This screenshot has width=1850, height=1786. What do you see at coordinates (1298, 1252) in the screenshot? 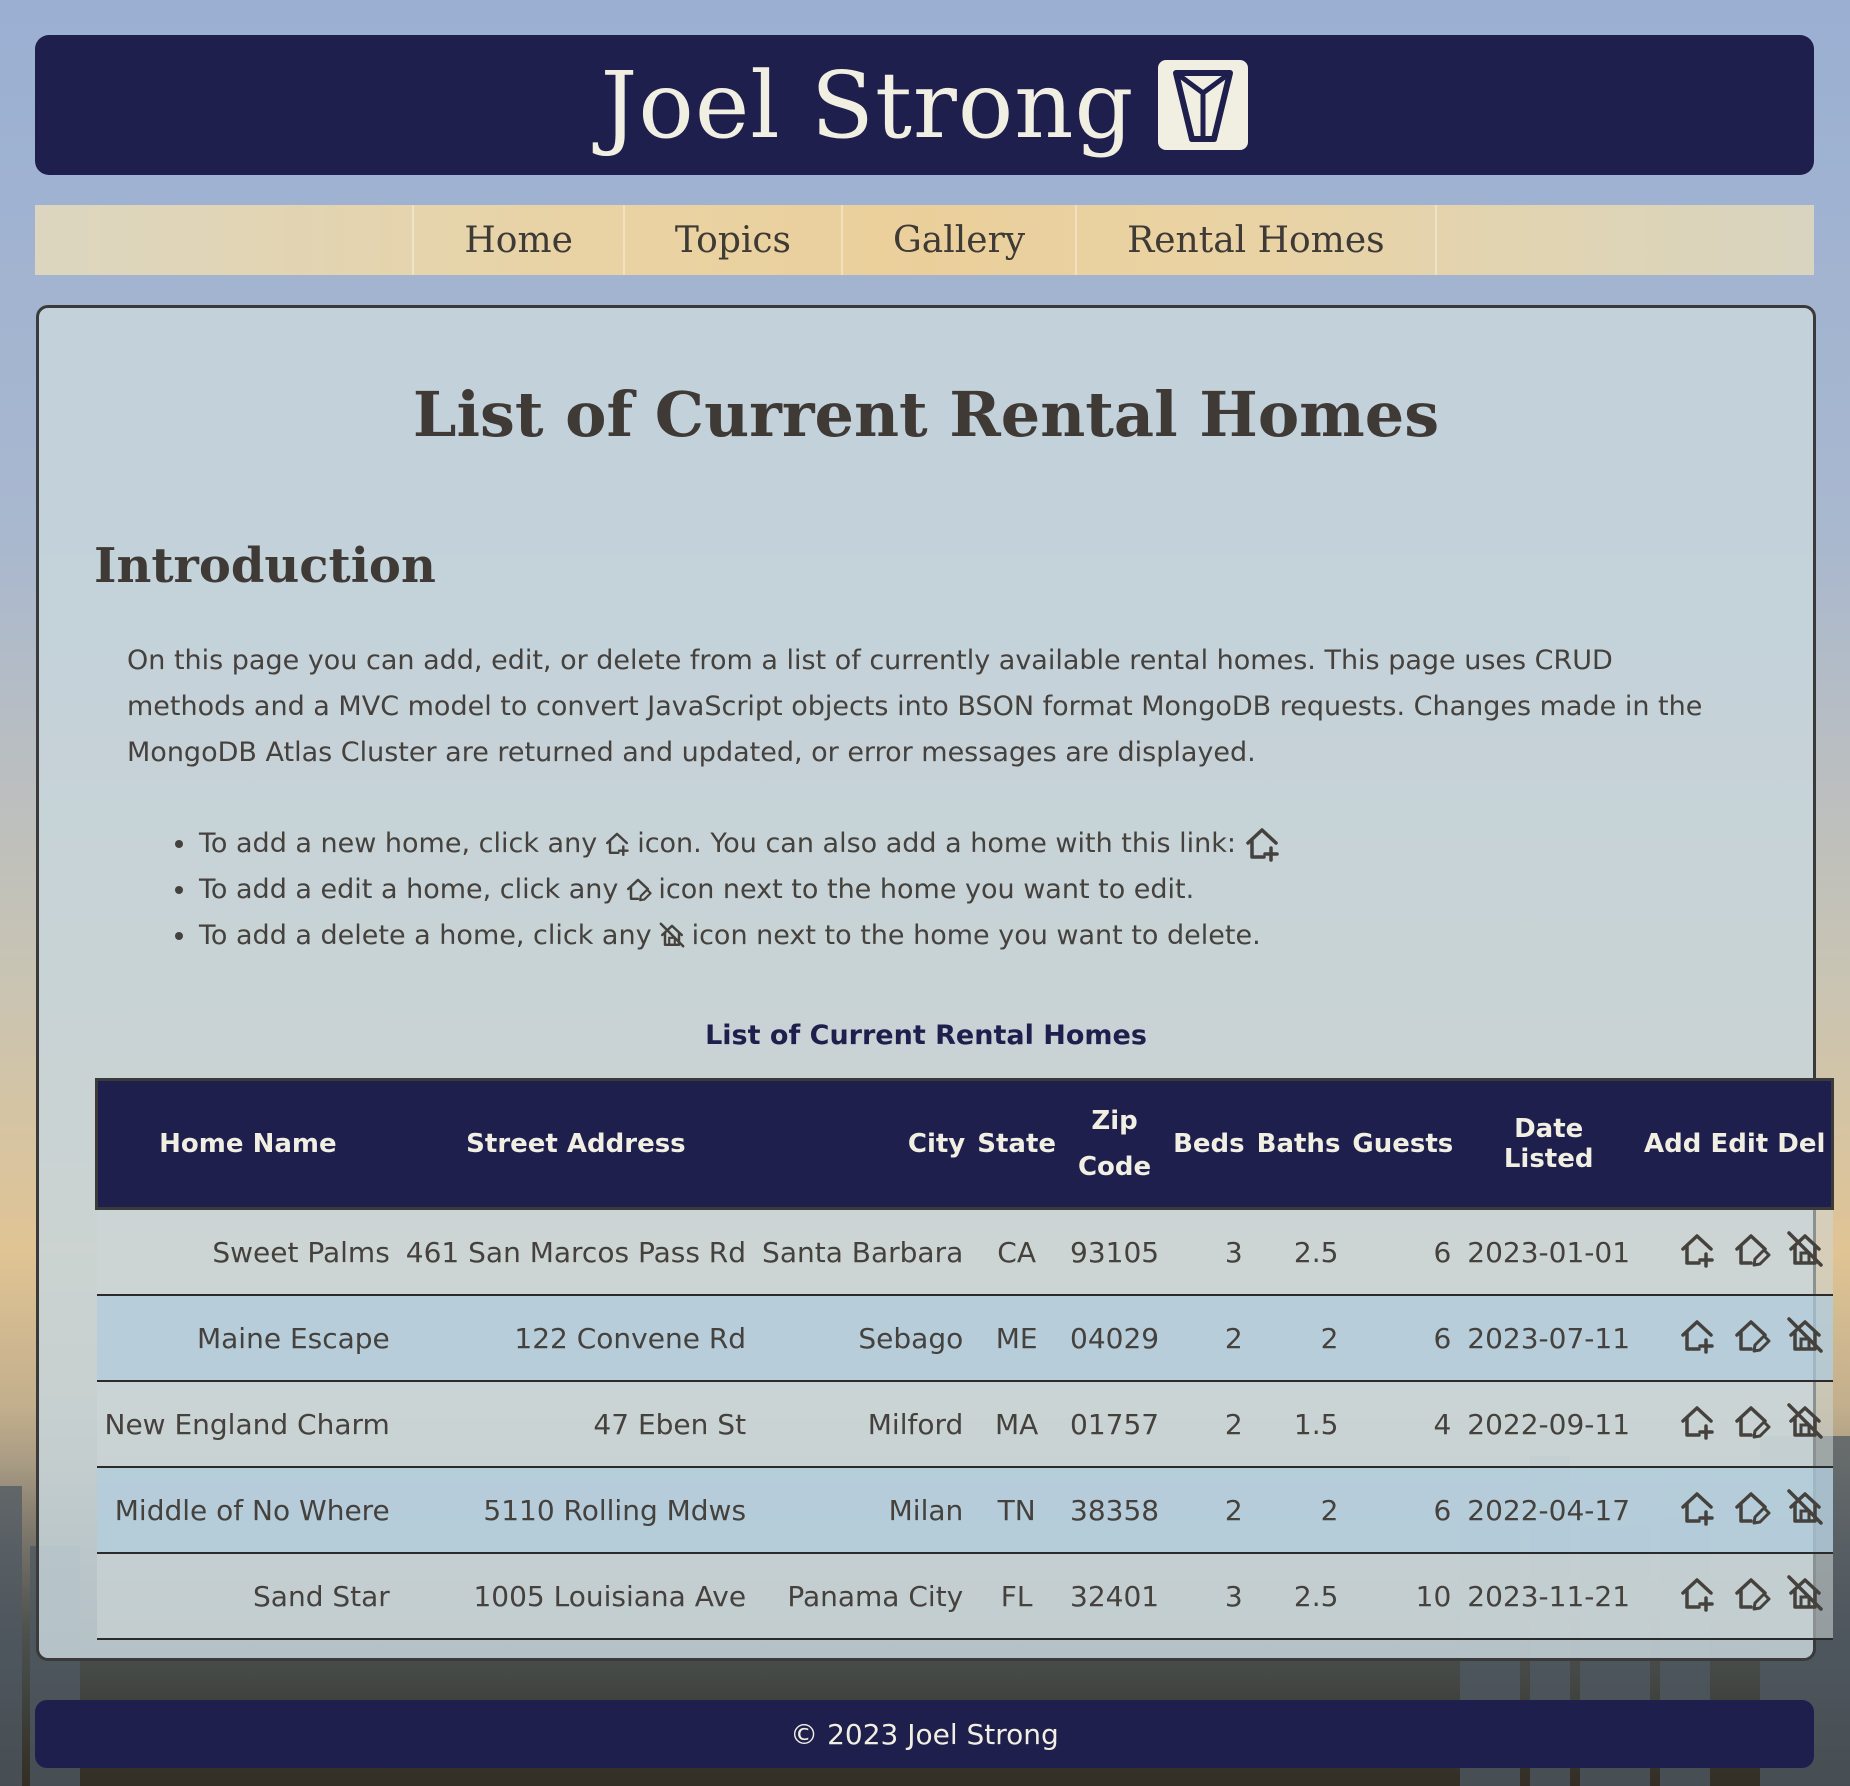
I see `baths-cell: 2.5` at bounding box center [1298, 1252].